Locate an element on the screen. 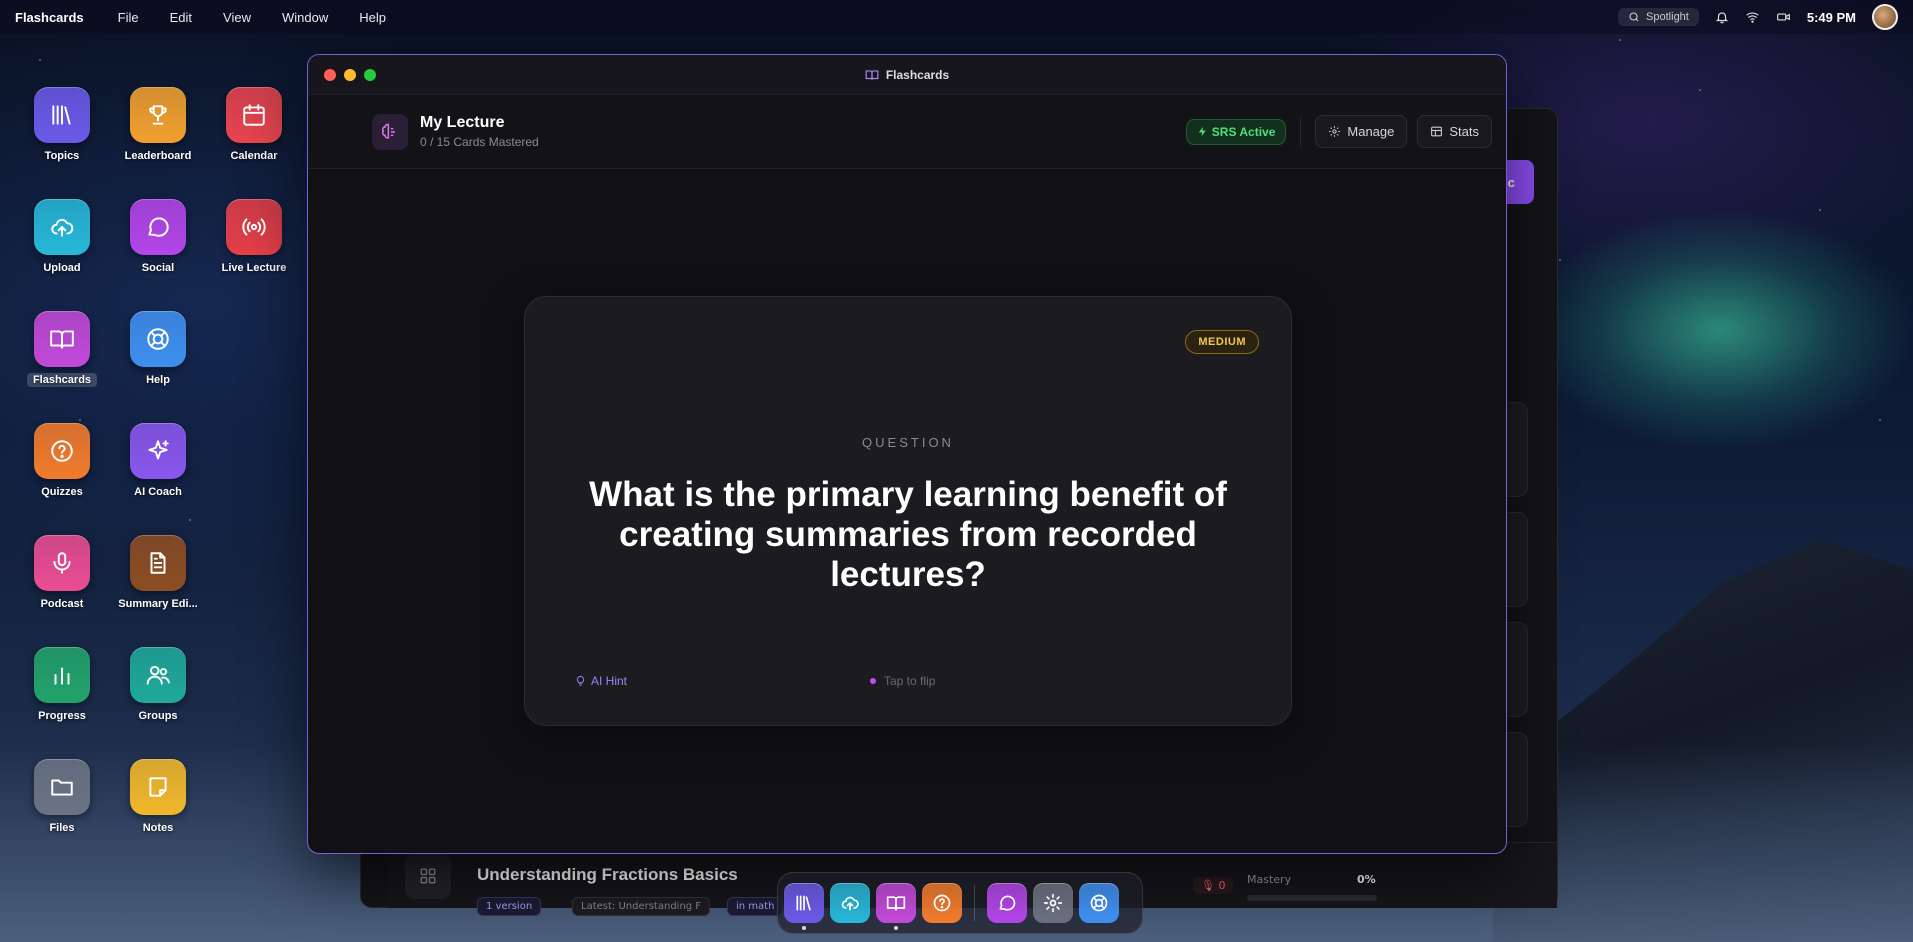 This screenshot has height=942, width=1913. desktop-icon-label: Files is located at coordinates (62, 828).